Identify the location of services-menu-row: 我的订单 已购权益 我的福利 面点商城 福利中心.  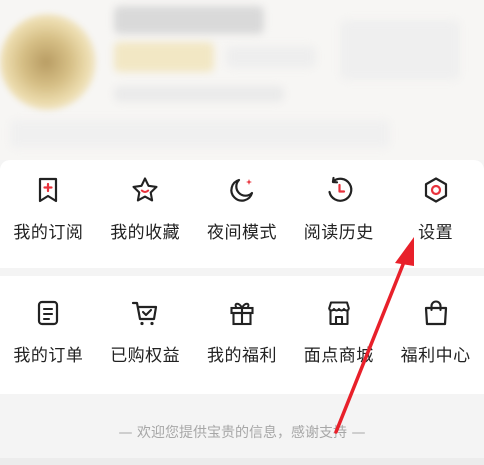
(242, 332).